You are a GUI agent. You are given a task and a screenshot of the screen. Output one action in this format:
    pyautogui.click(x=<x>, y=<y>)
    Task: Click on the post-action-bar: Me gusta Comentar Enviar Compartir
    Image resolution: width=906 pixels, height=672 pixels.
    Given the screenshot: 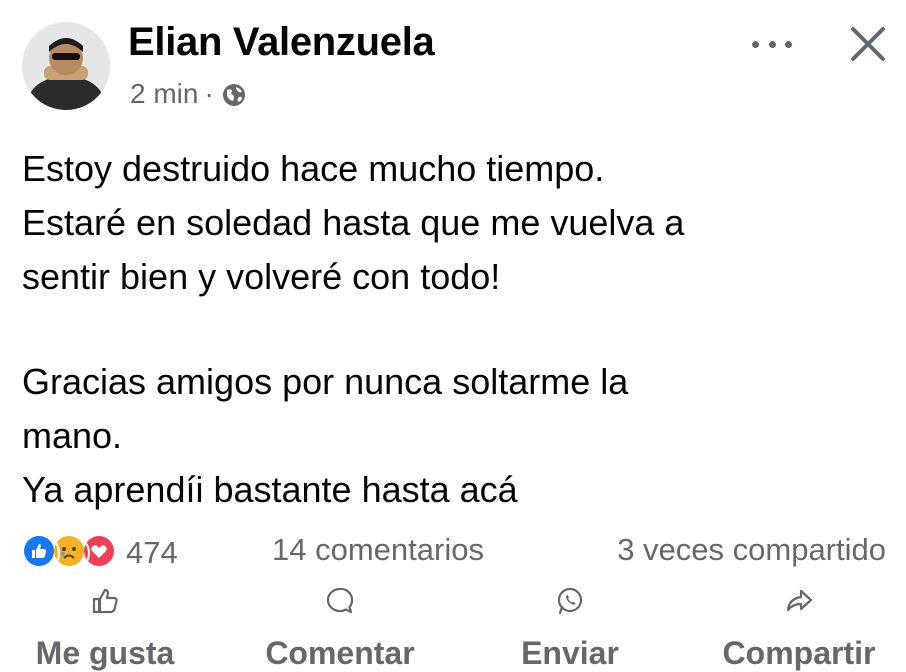 What is the action you would take?
    pyautogui.click(x=453, y=628)
    